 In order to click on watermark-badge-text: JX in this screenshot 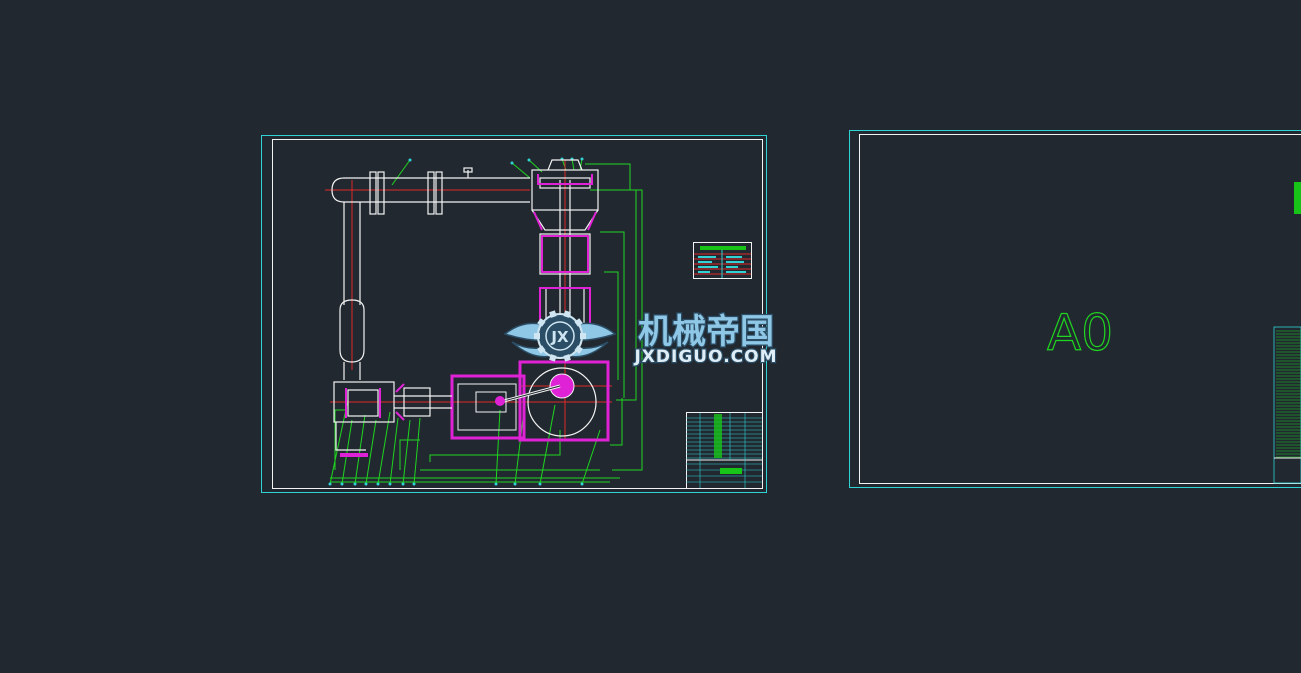, I will do `click(559, 337)`.